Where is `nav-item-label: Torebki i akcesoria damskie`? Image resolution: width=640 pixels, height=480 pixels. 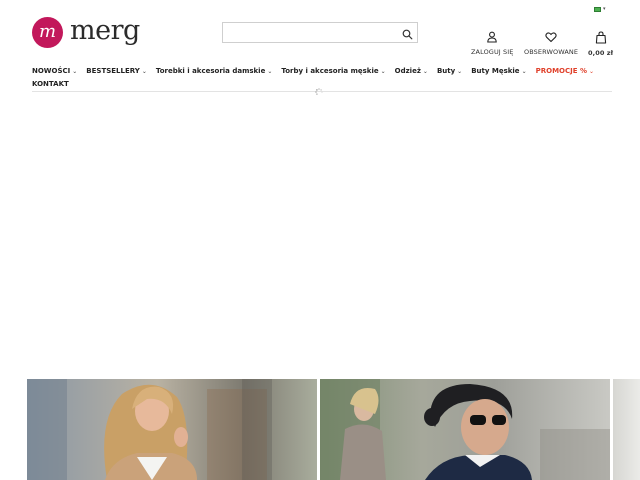
nav-item-label: Torebki i akcesoria damskie is located at coordinates (210, 71).